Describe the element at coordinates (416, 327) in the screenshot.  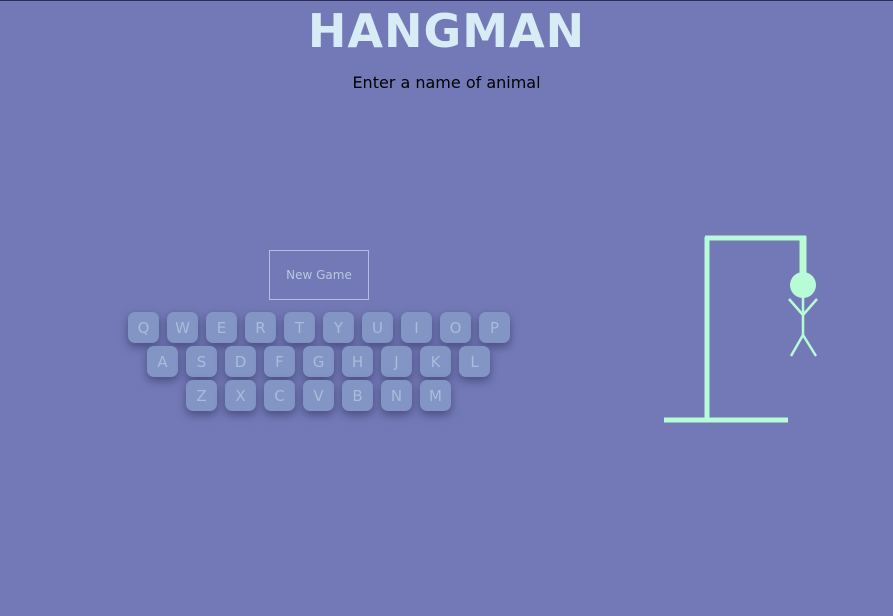
I see `key-i: I` at that location.